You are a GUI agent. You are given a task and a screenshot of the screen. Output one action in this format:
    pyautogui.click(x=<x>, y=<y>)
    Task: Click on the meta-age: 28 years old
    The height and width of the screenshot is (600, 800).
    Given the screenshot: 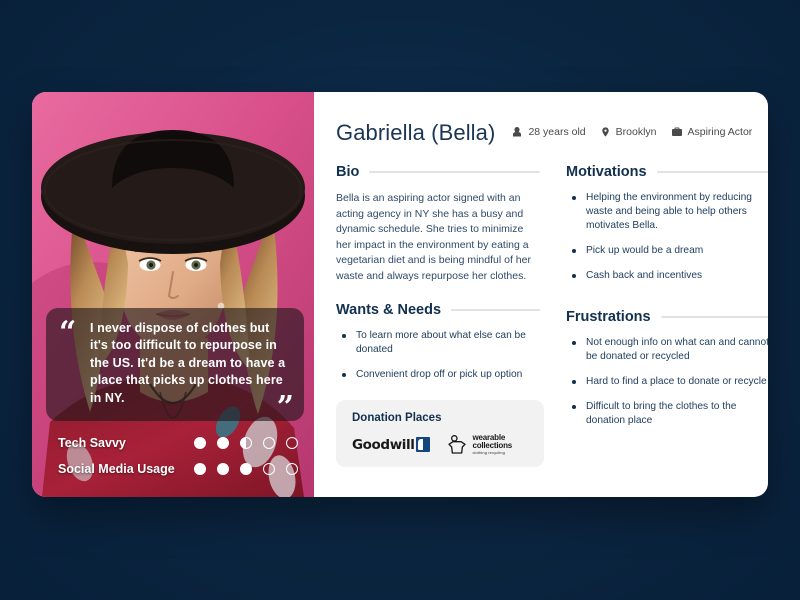 What is the action you would take?
    pyautogui.click(x=548, y=132)
    